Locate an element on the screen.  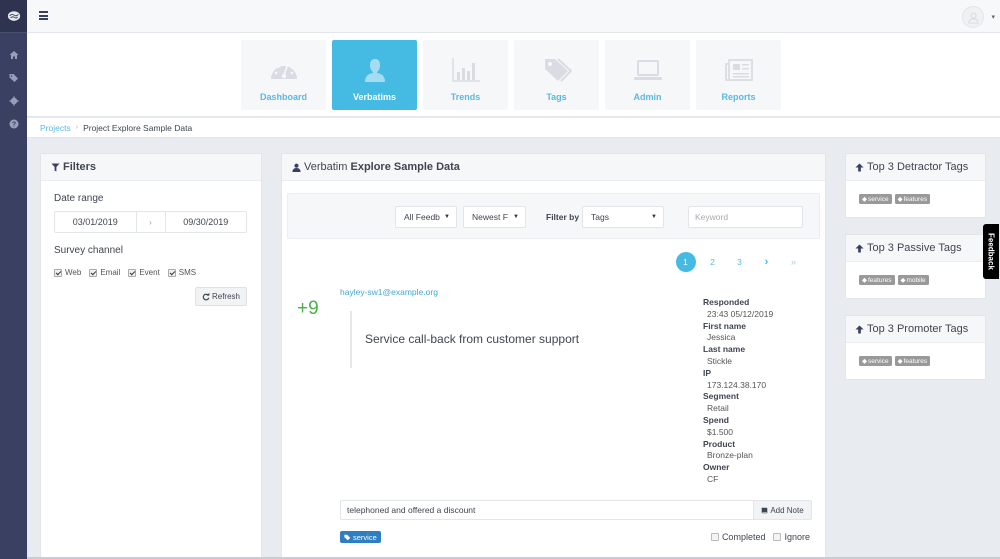
tile-dashboard: Dashboard is located at coordinates (283, 75).